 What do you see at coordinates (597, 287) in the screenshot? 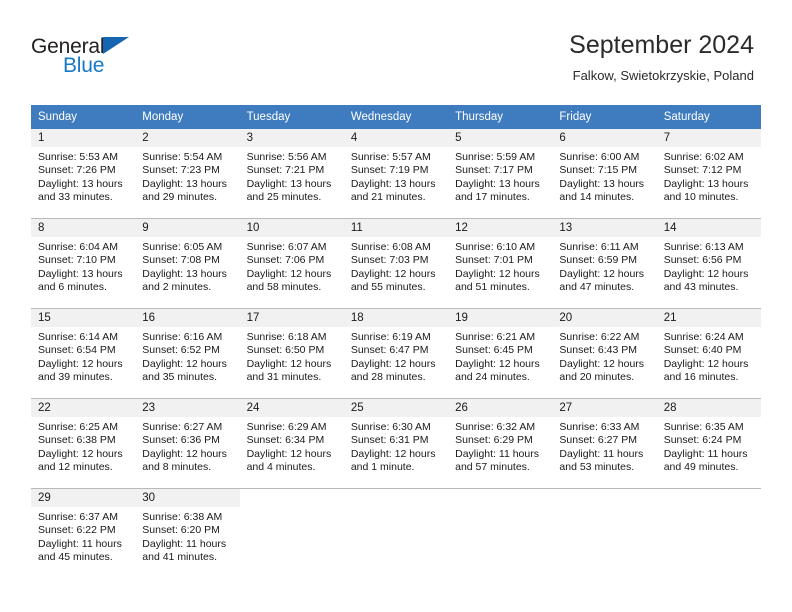
I see `day-detail-line: and 47 minutes.` at bounding box center [597, 287].